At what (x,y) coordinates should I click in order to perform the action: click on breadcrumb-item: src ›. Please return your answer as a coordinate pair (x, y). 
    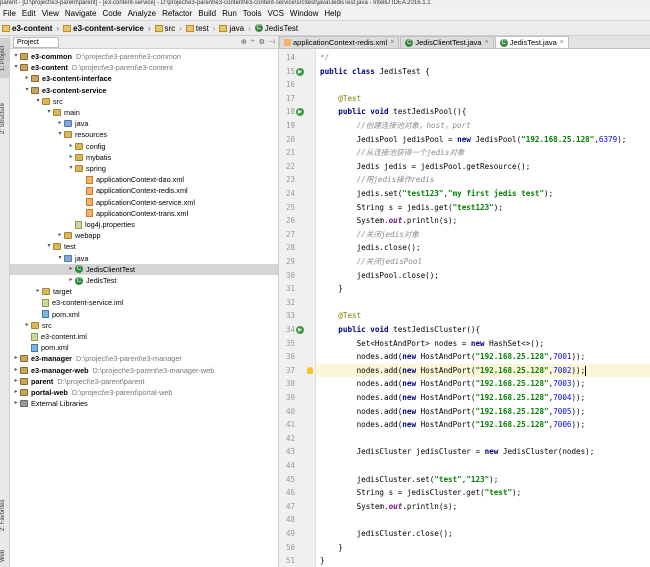
    Looking at the image, I should click on (168, 28).